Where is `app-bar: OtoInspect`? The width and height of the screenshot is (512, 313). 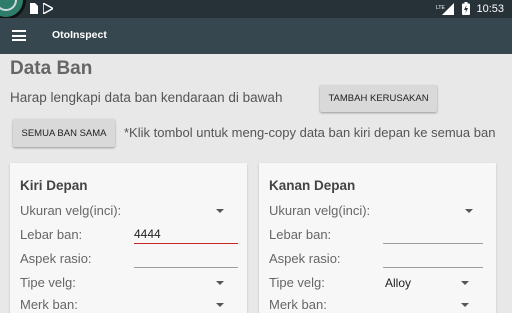 app-bar: OtoInspect is located at coordinates (256, 36).